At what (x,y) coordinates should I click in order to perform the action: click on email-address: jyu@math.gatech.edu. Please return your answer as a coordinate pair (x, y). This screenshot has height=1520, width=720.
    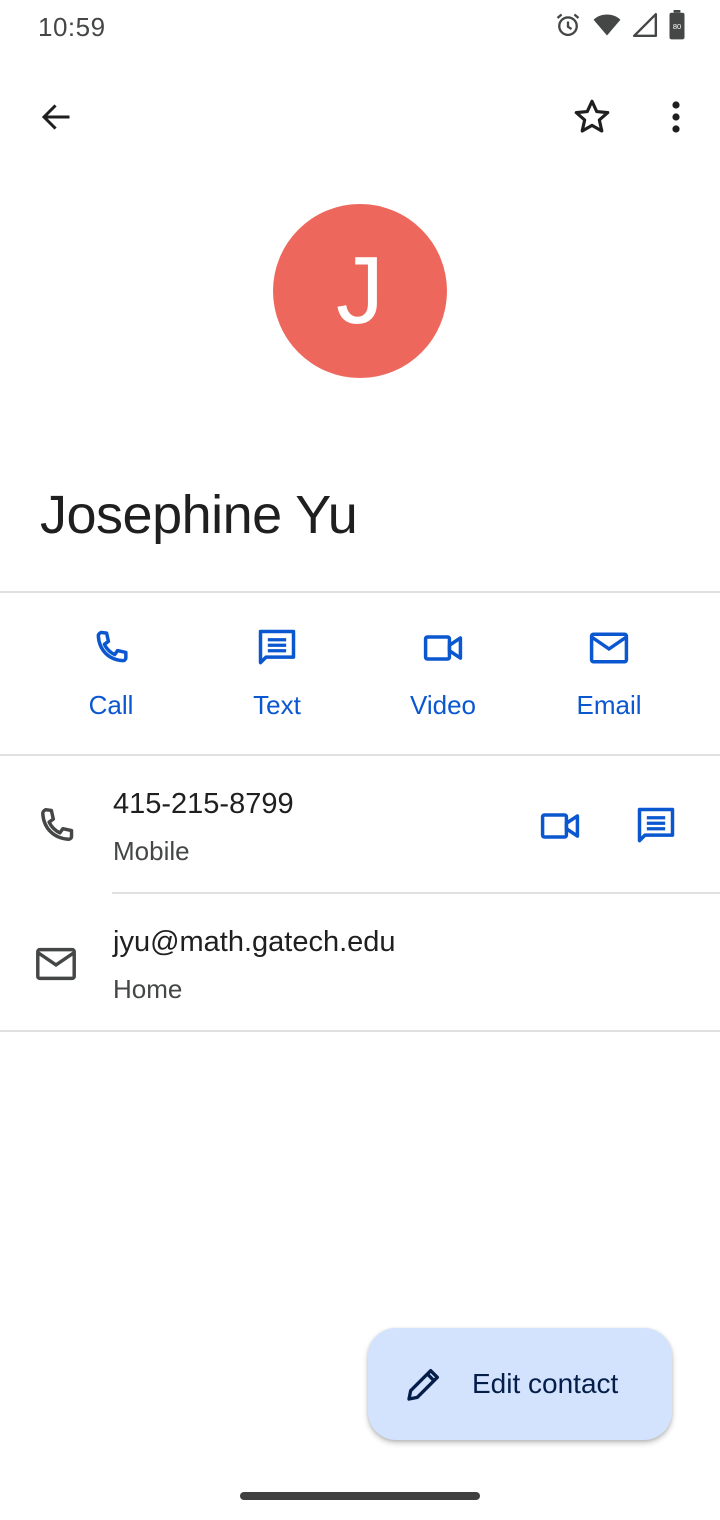
    Looking at the image, I should click on (254, 942).